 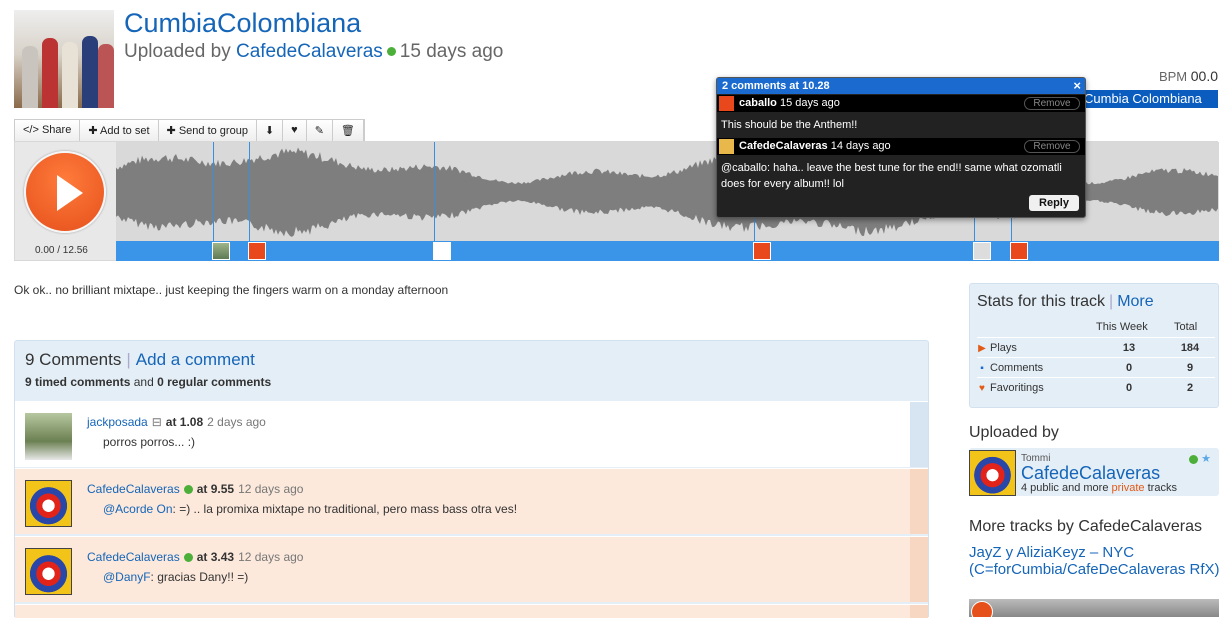 I want to click on comments-summary: 9 timed comments and 0 regular comments, so click(x=148, y=382).